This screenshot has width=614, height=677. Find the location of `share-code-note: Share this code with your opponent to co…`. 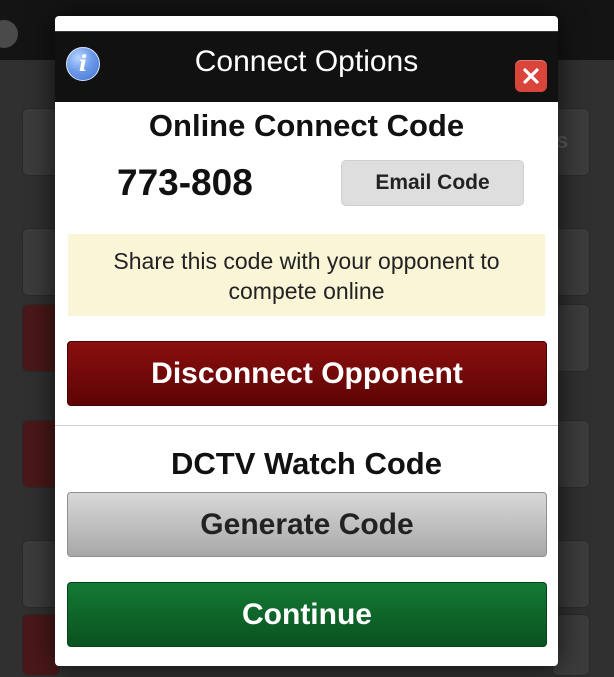

share-code-note: Share this code with your opponent to co… is located at coordinates (306, 275).